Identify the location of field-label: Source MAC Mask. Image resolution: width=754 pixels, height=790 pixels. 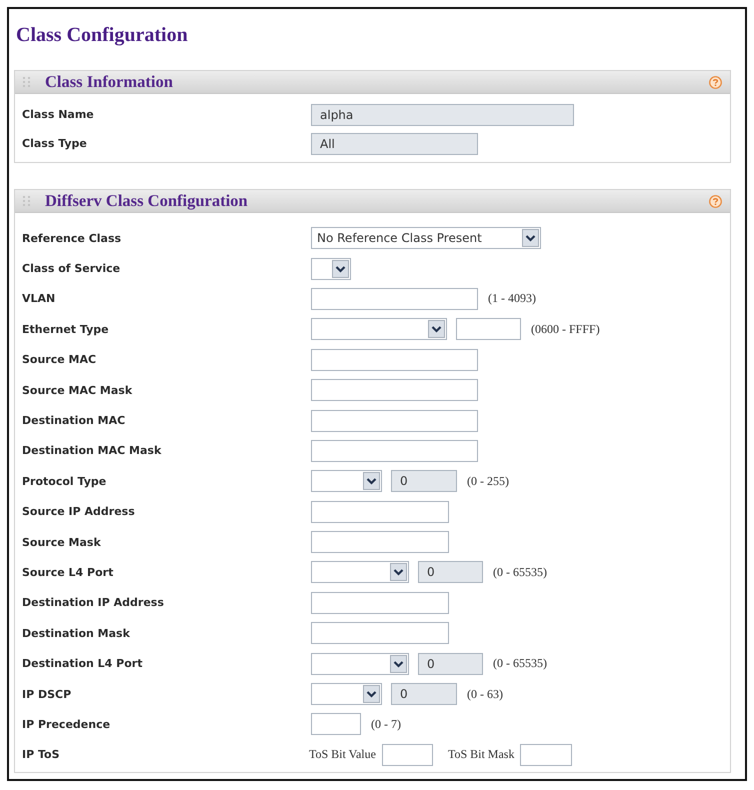
(77, 390).